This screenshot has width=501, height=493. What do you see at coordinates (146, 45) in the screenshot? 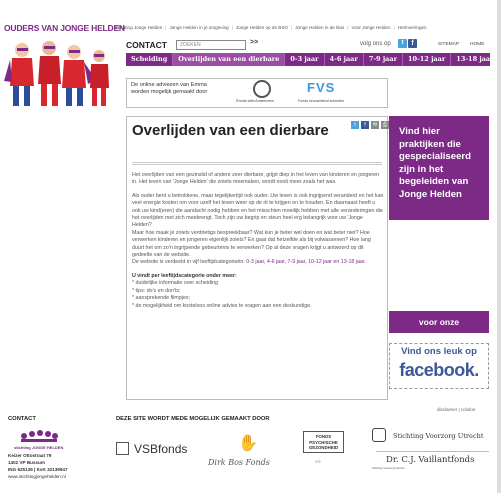
I see `contact-link: CONTACT` at bounding box center [146, 45].